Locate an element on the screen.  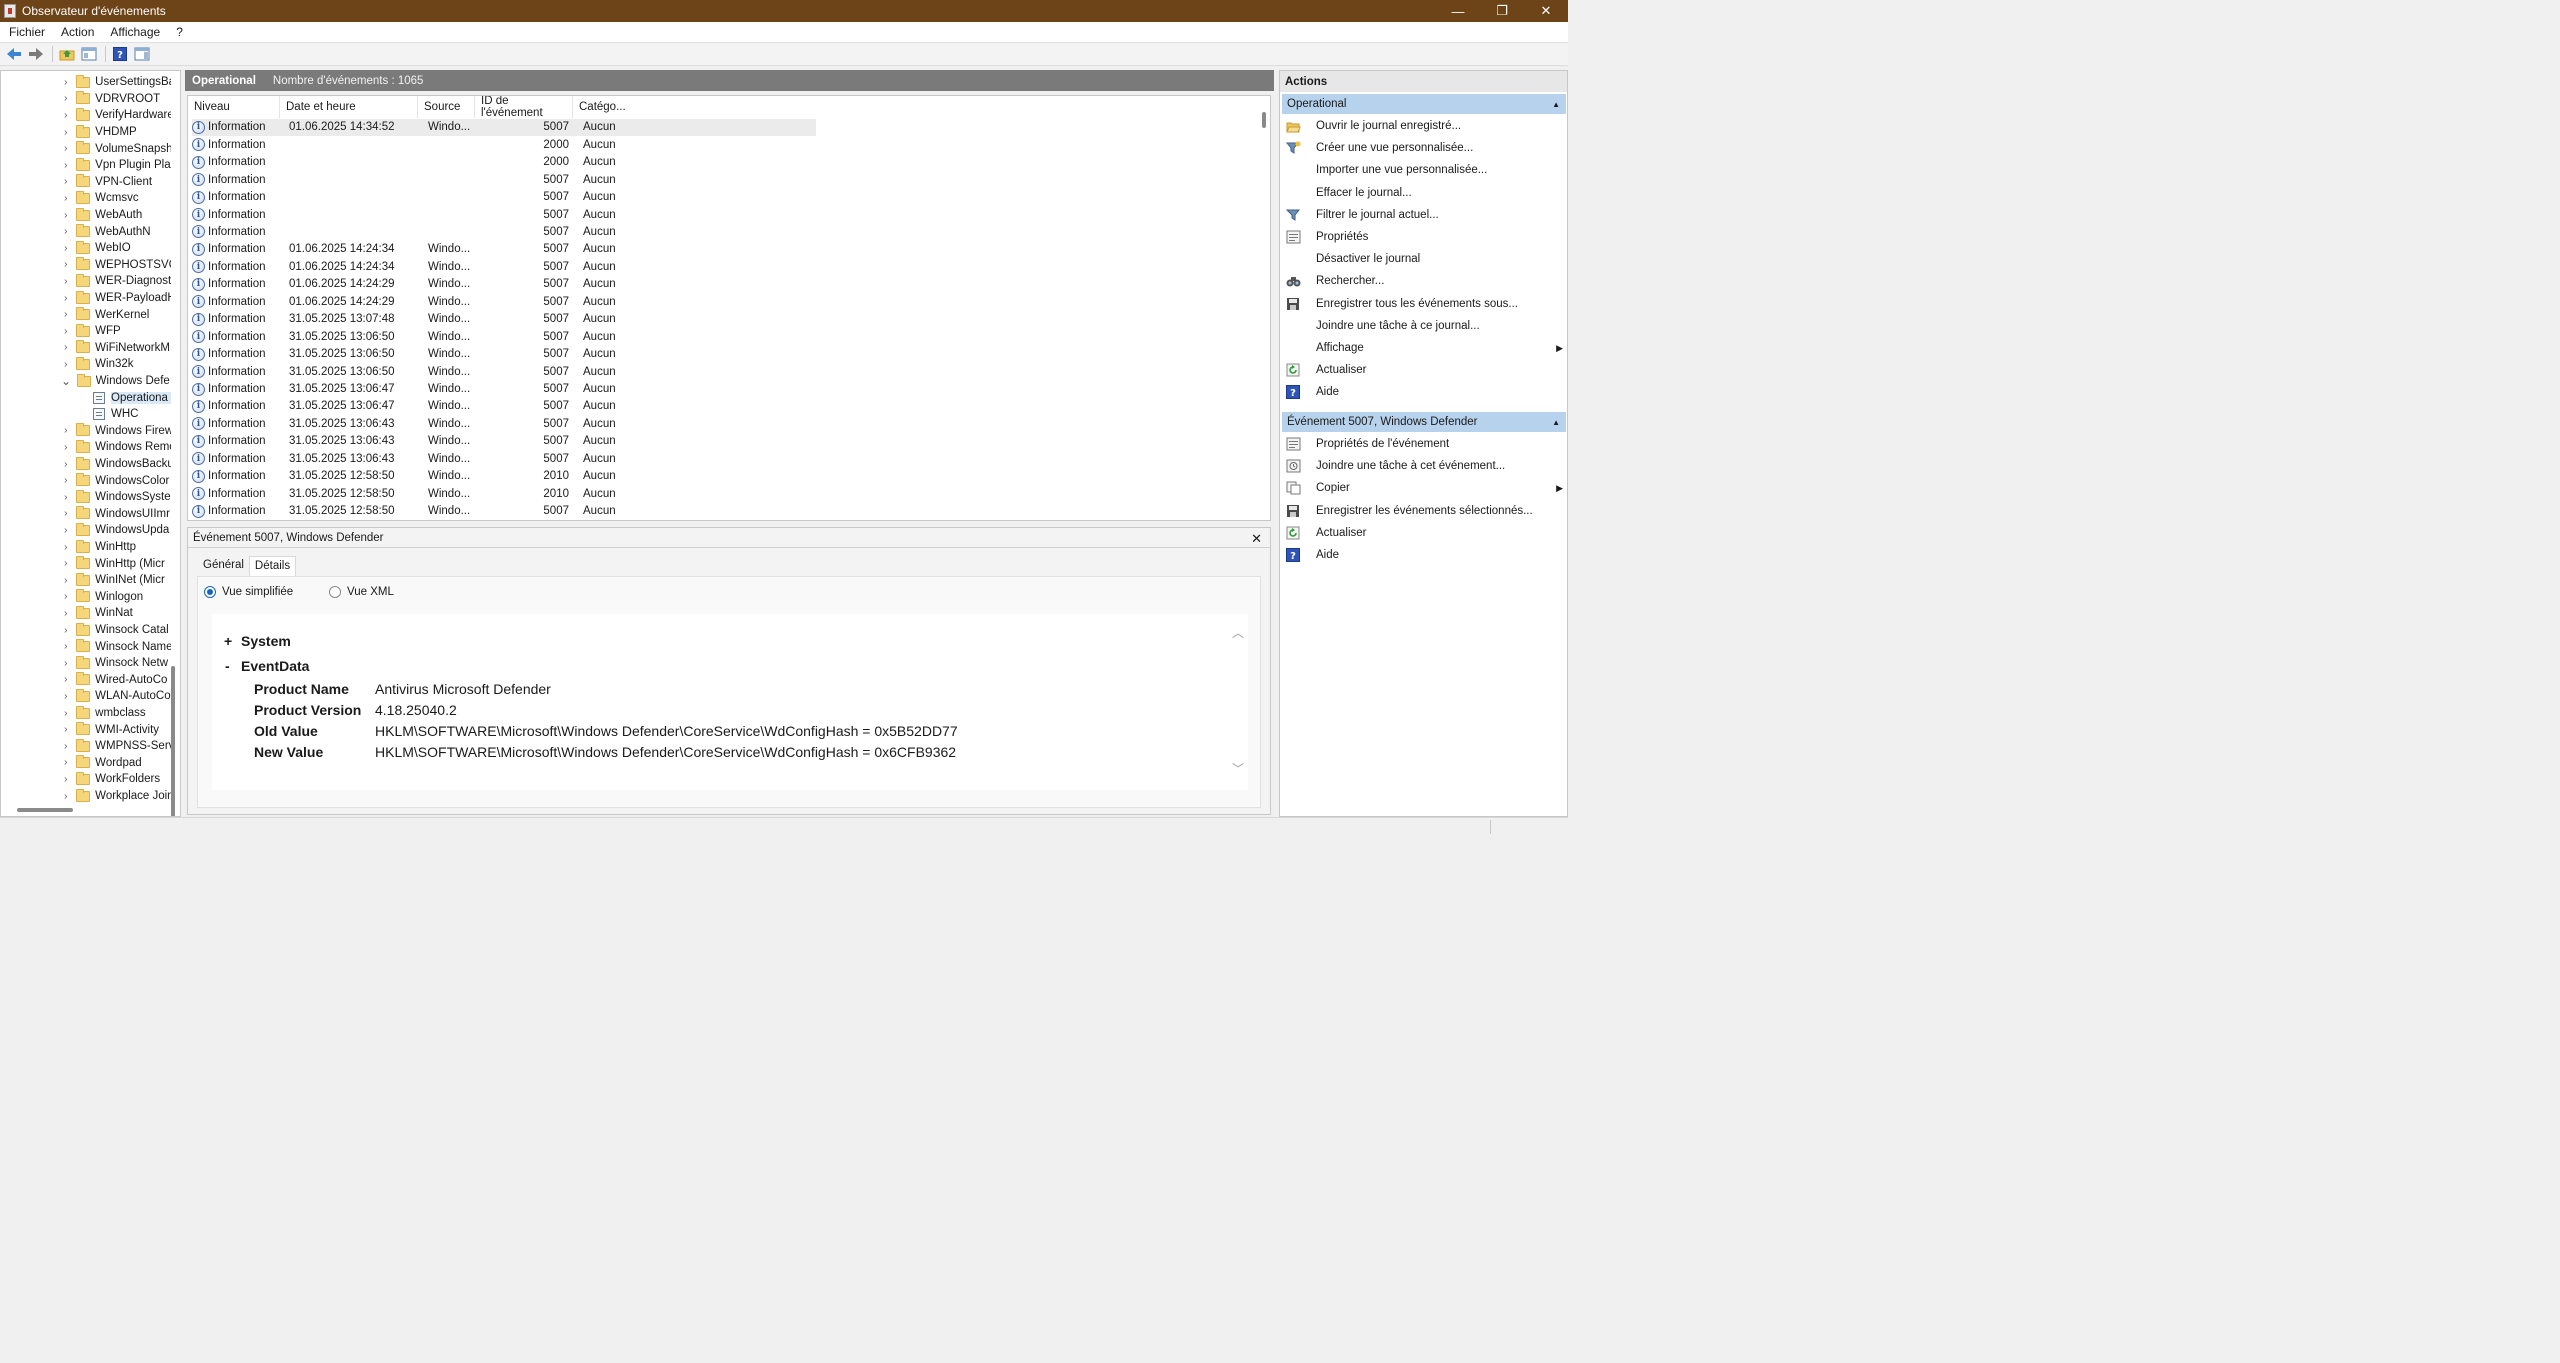
event-row: i Information 2000 Aucun is located at coordinates (504, 162).